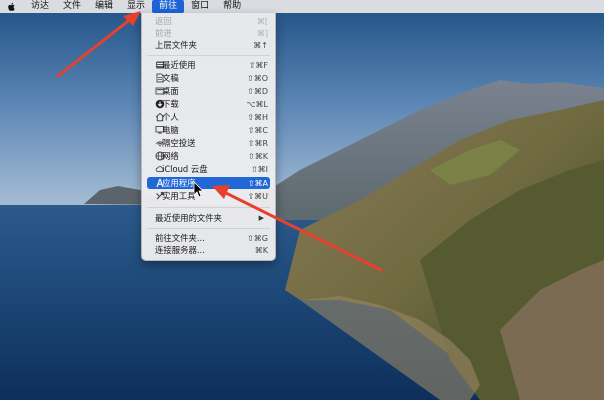 The width and height of the screenshot is (604, 400). What do you see at coordinates (12, 6) in the screenshot?
I see `apple-logo-icon` at bounding box center [12, 6].